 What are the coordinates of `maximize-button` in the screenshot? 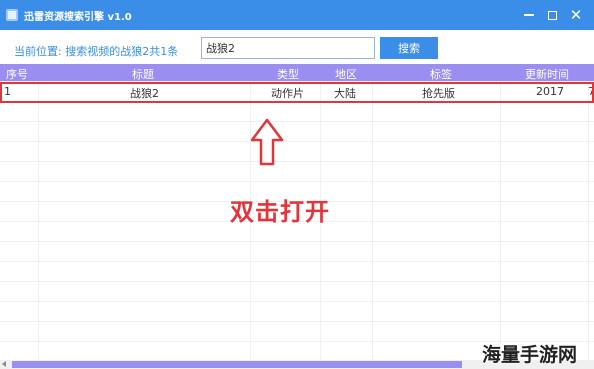 It's located at (552, 15).